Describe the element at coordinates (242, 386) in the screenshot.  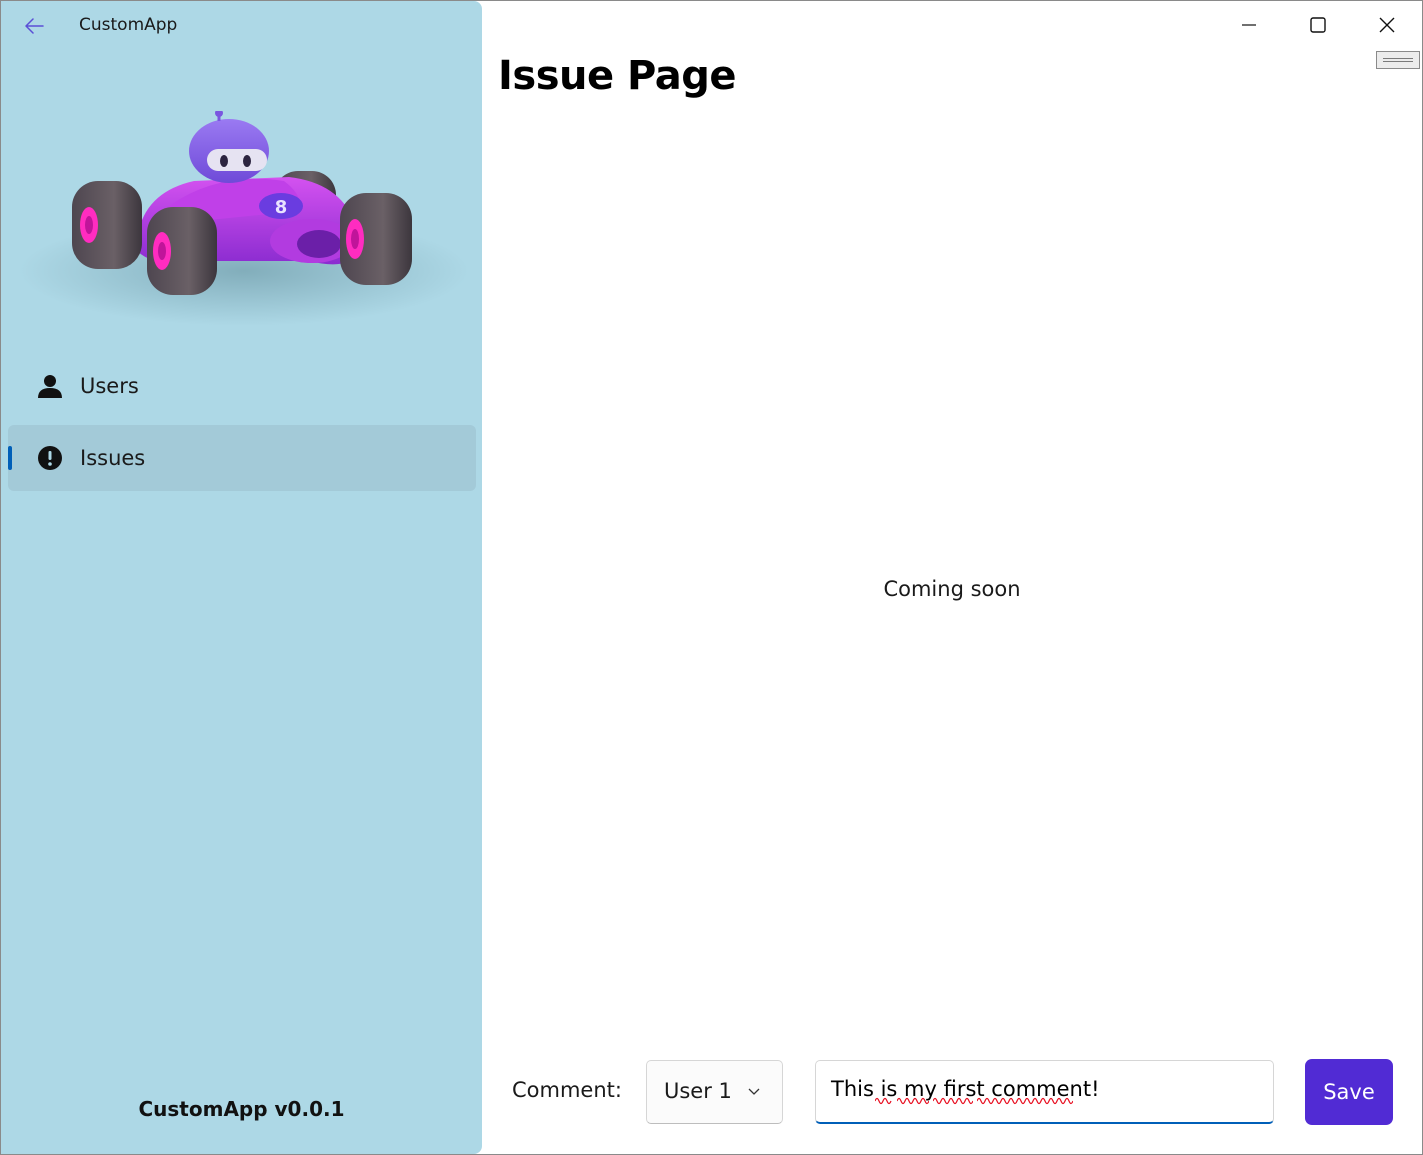
I see `sidebar-item-users: Users` at that location.